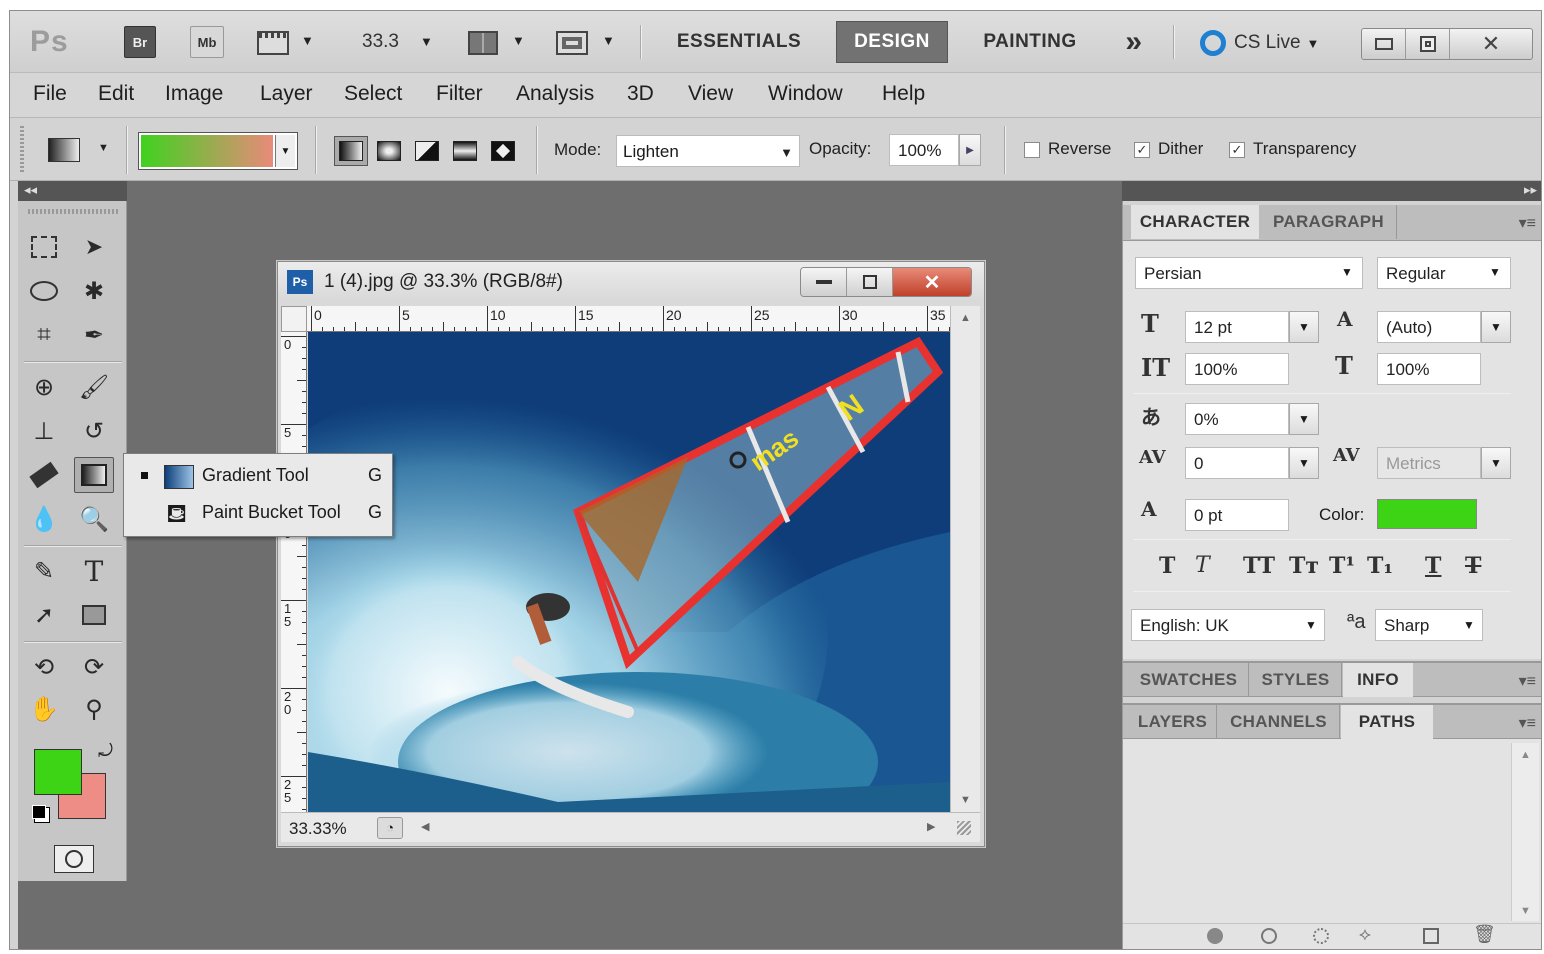  I want to click on eraser-tool, so click(44, 475).